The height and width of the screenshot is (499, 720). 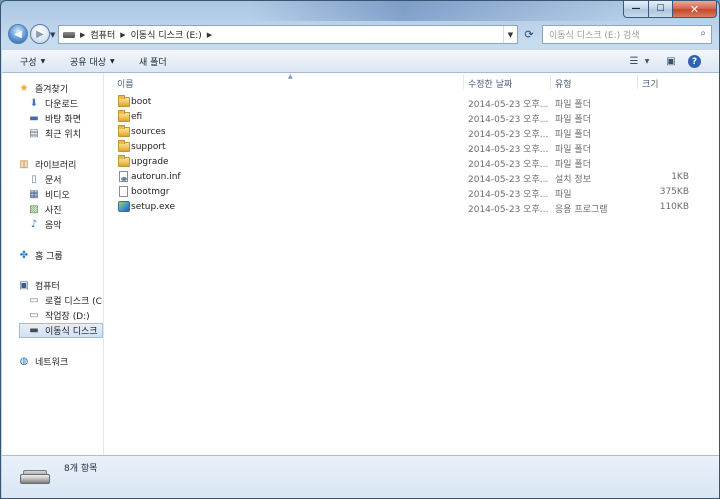 What do you see at coordinates (563, 84) in the screenshot?
I see `column-header-label: 유형` at bounding box center [563, 84].